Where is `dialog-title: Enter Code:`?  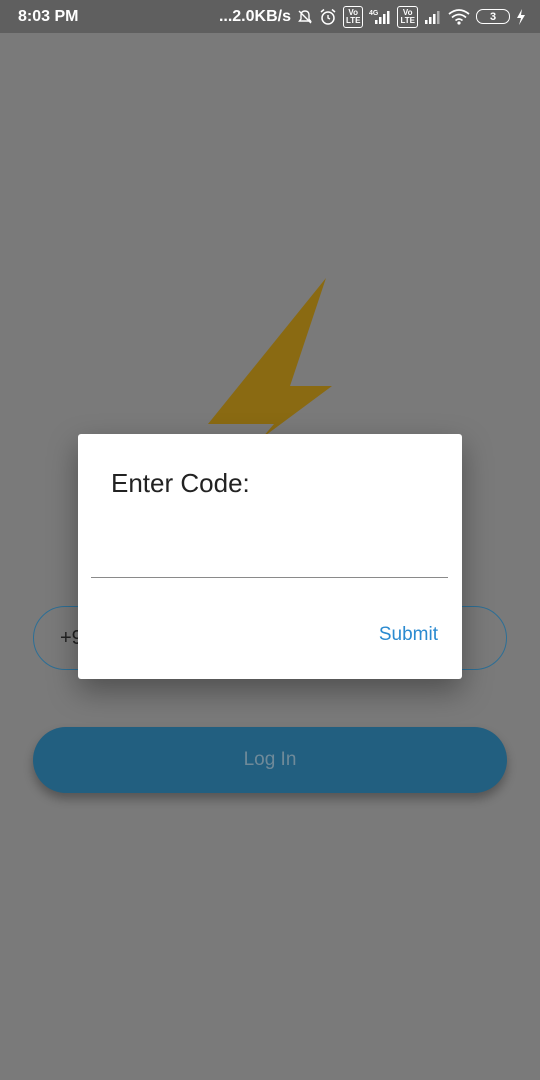
dialog-title: Enter Code: is located at coordinates (180, 483).